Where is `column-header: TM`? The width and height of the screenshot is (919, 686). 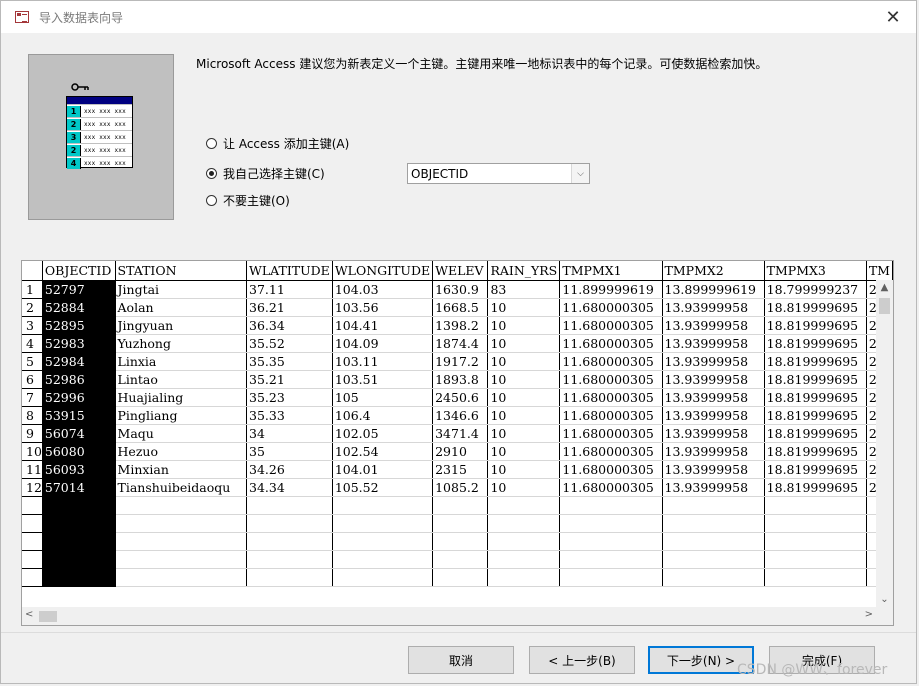
column-header: TM is located at coordinates (879, 271).